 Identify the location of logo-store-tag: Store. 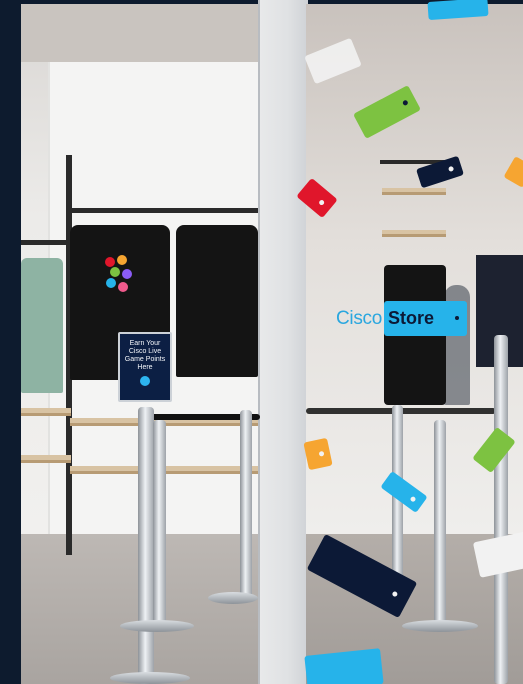
(426, 318).